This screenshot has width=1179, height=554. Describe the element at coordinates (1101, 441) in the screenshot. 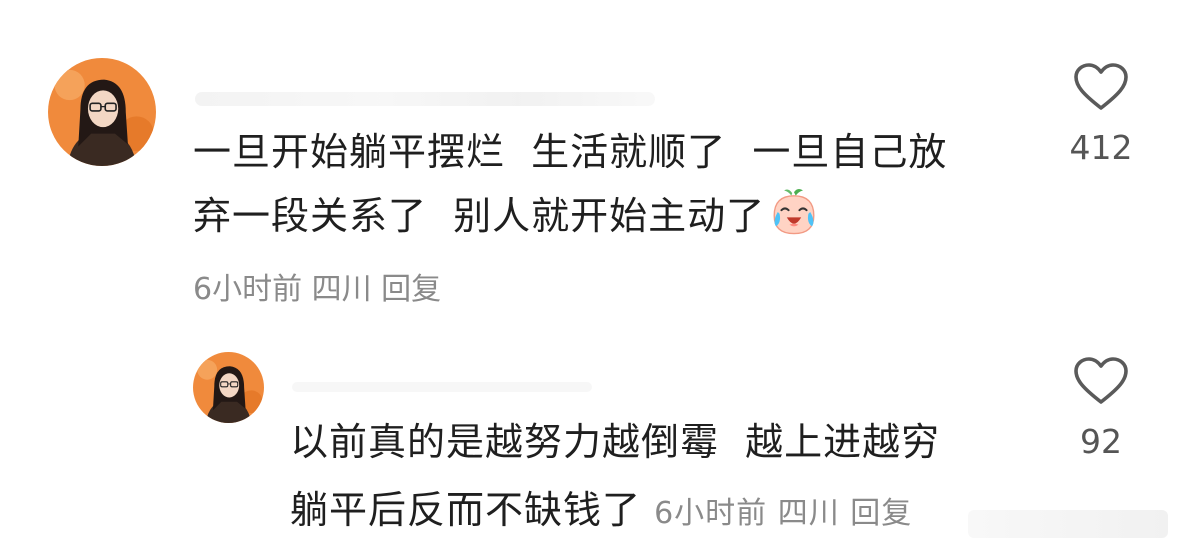

I see `like-count: 92` at that location.